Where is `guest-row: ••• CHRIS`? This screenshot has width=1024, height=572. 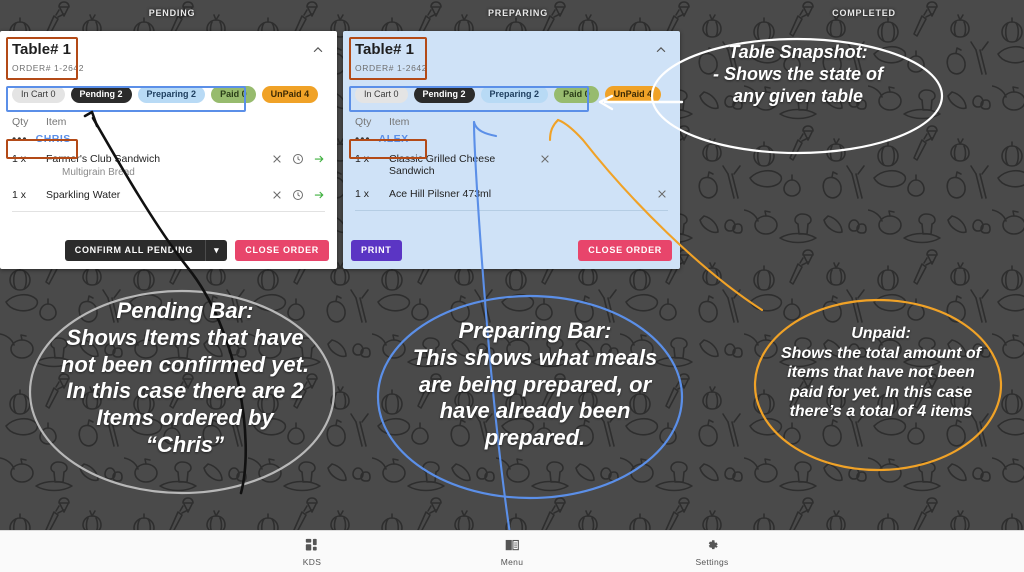 guest-row: ••• CHRIS is located at coordinates (168, 139).